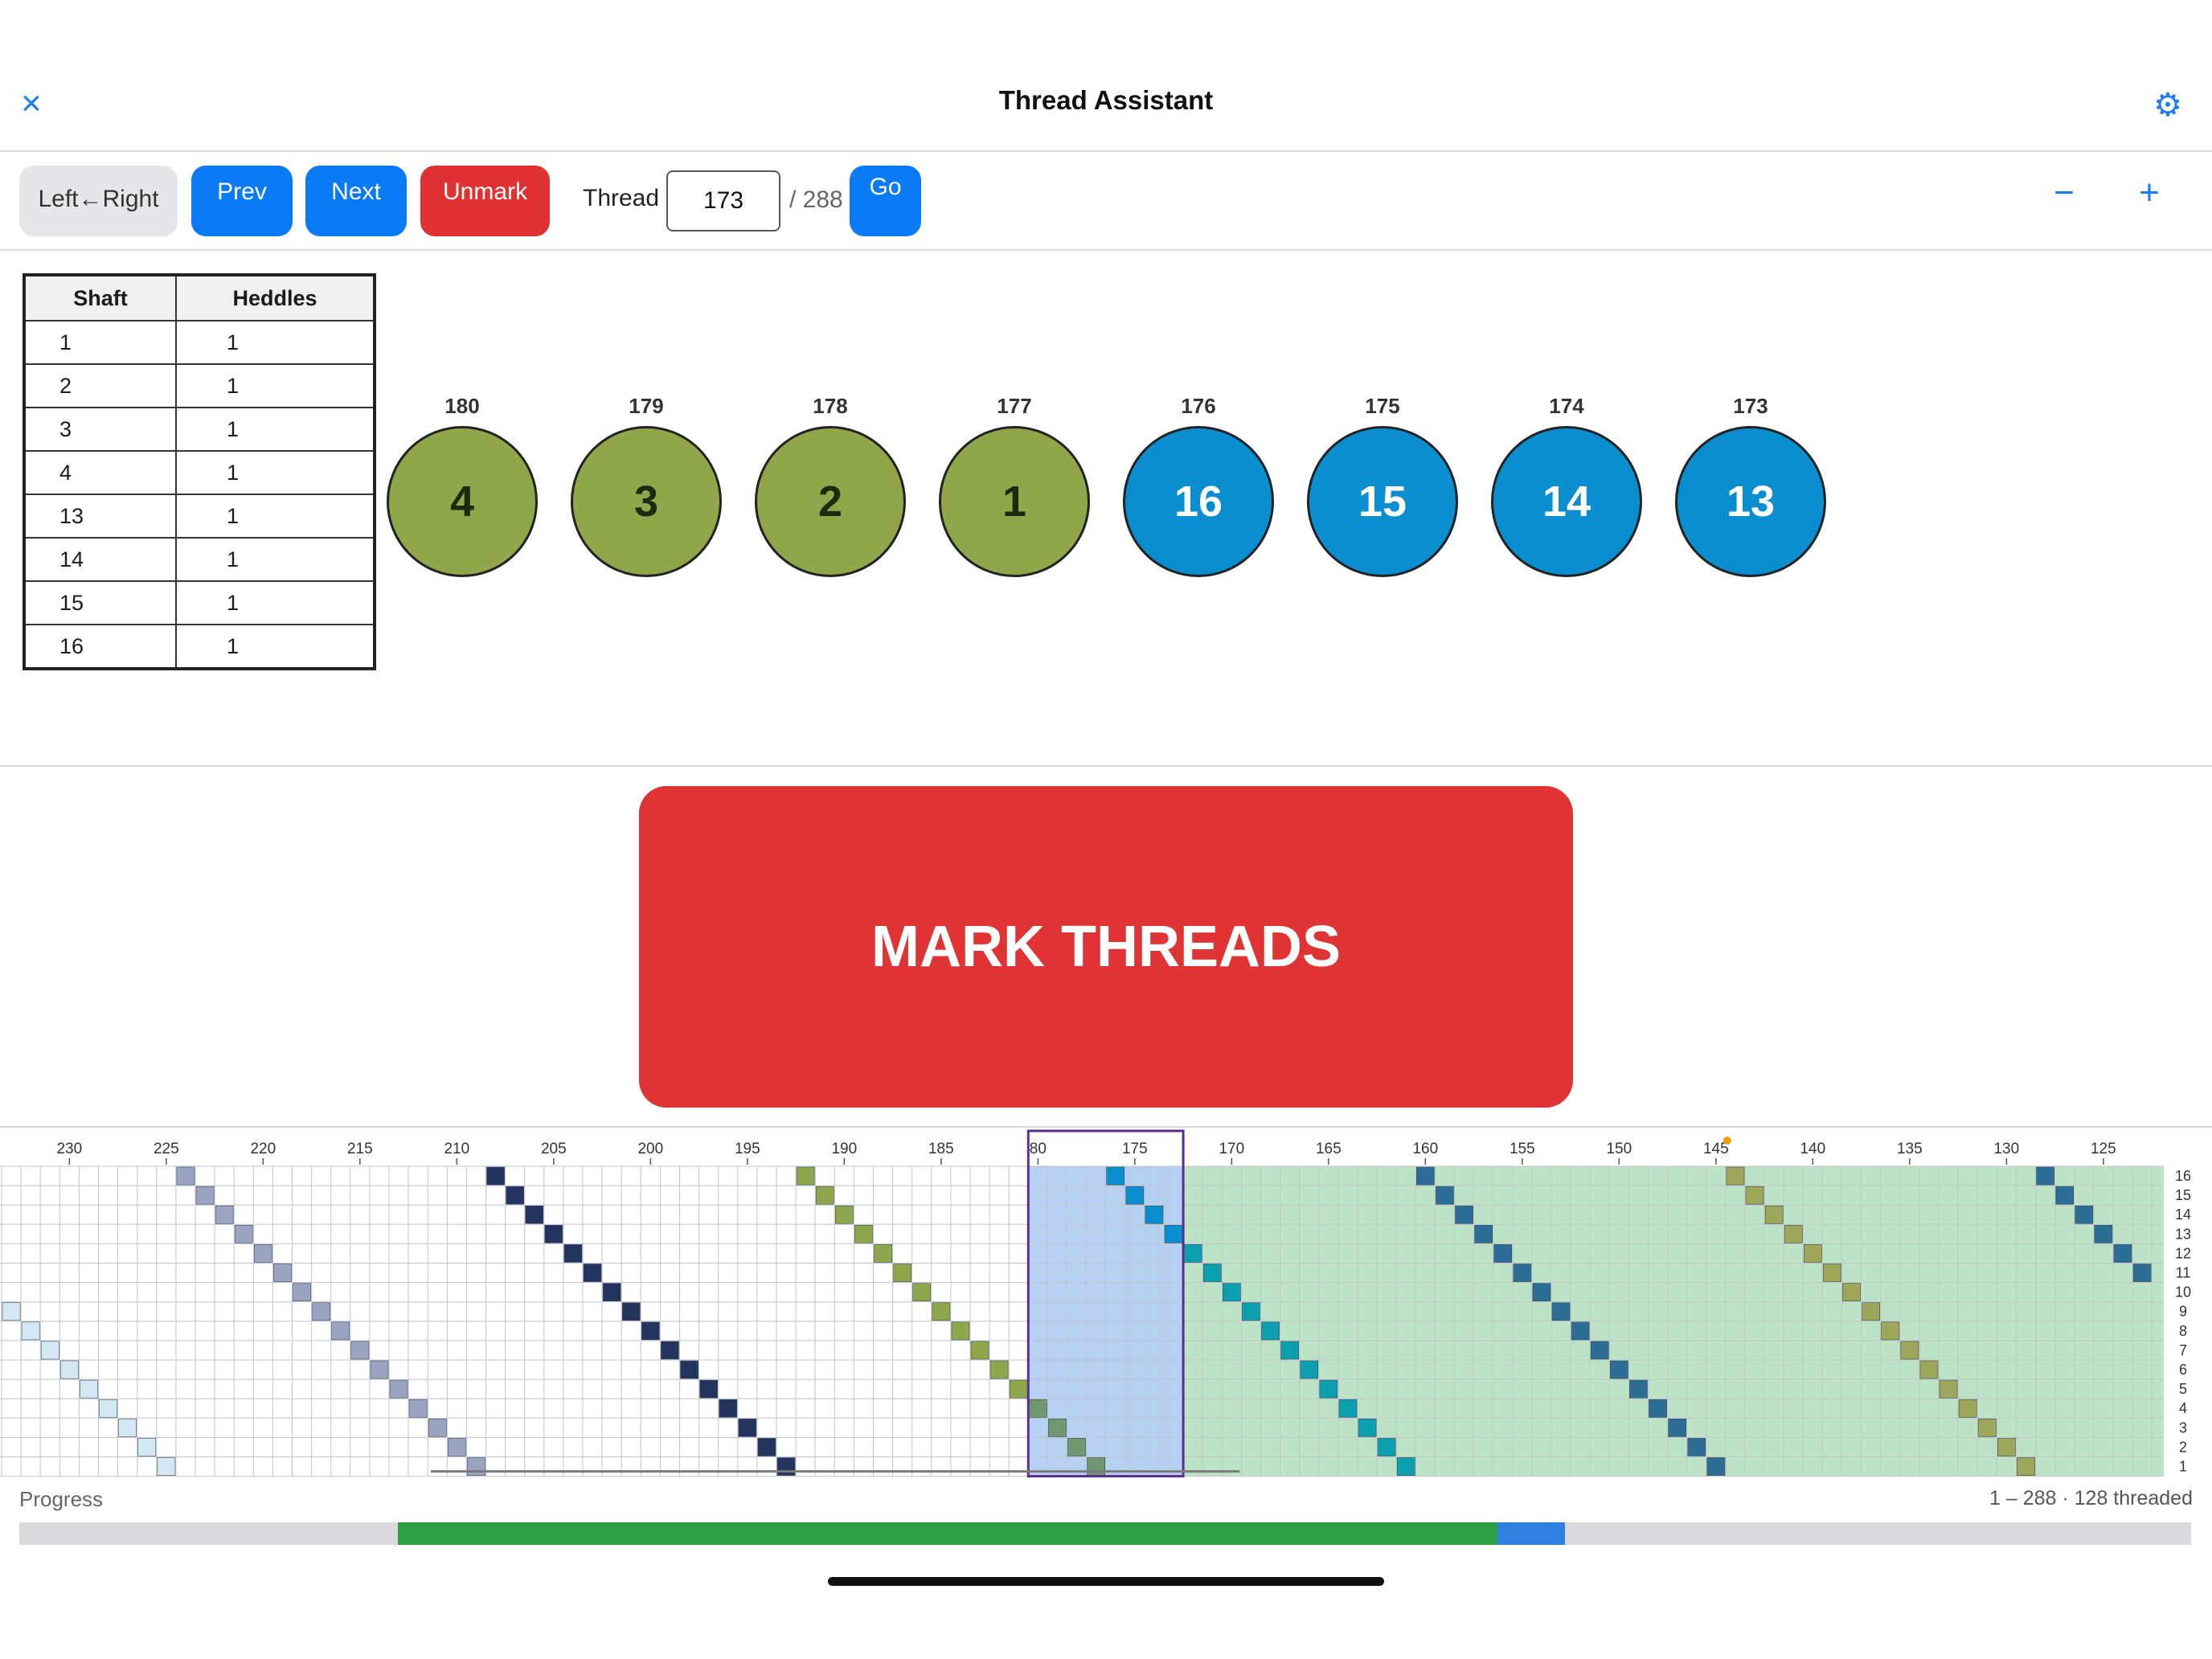 Image resolution: width=2212 pixels, height=1659 pixels. I want to click on progress-label: Progress, so click(61, 1499).